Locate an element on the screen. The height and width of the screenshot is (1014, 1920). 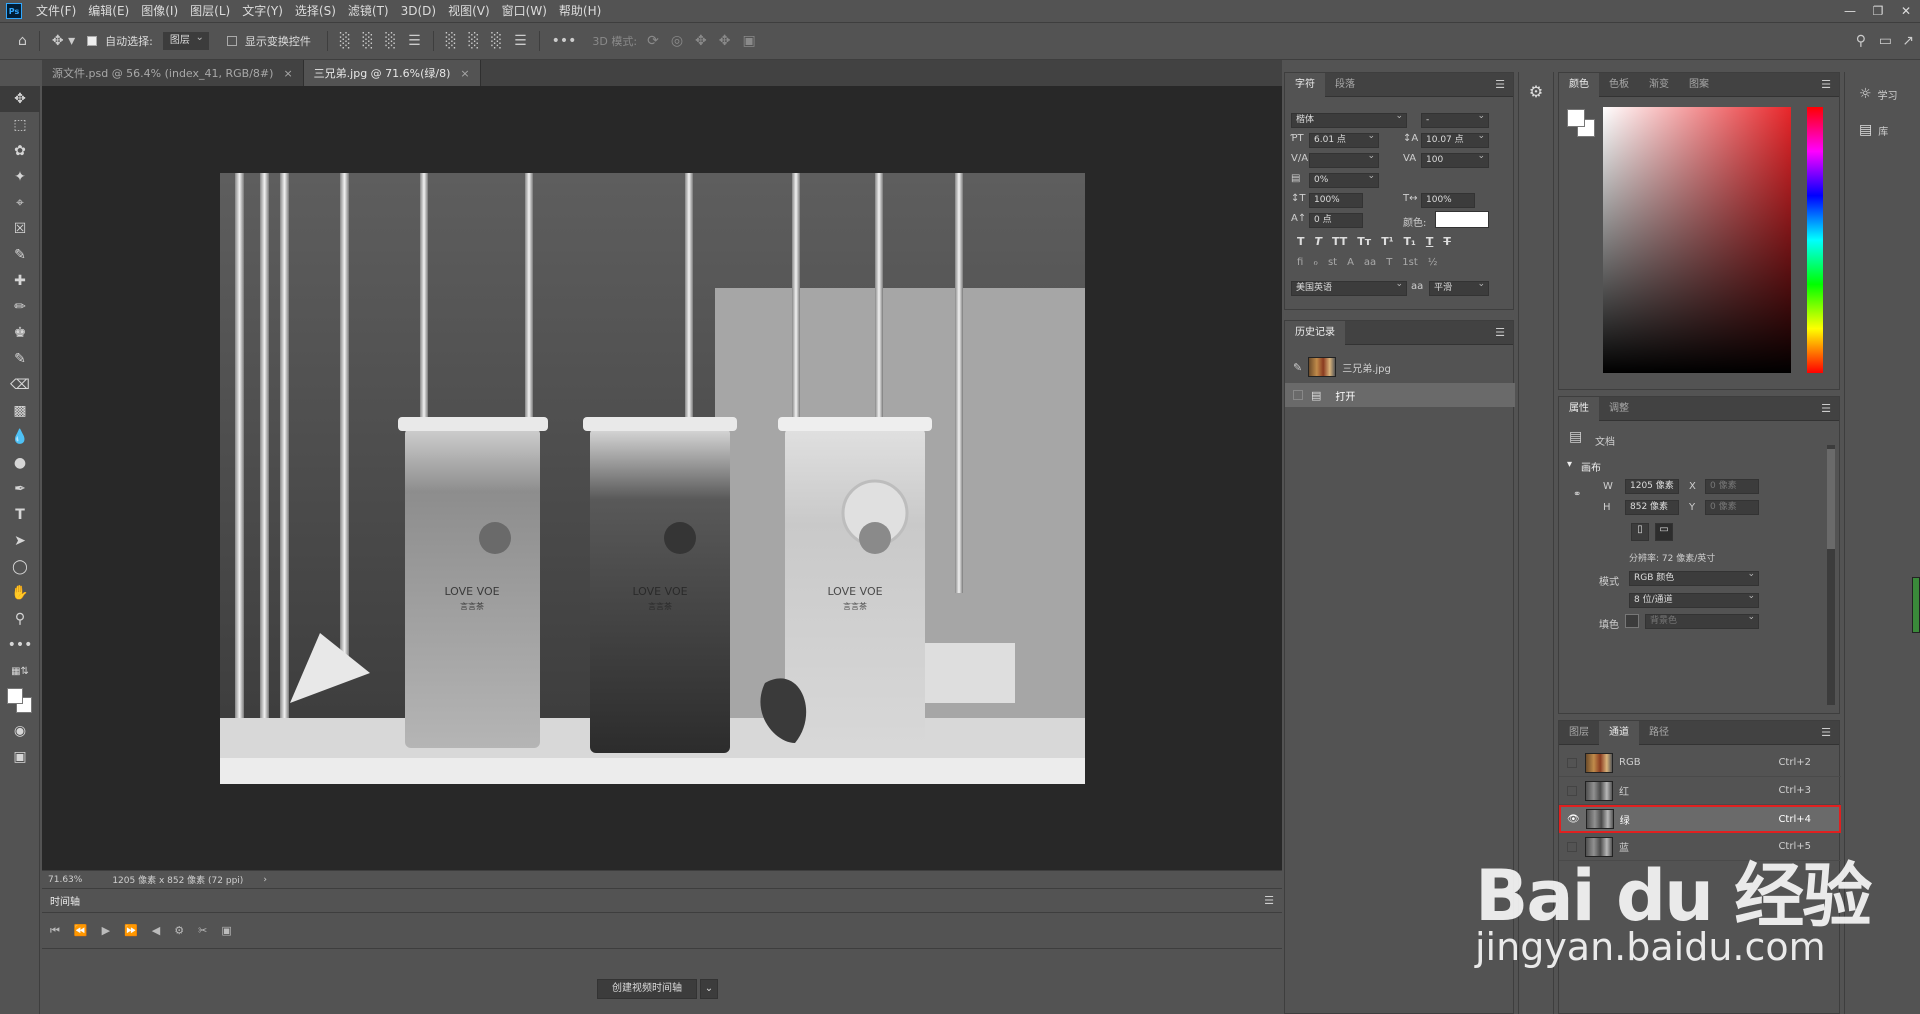
quick-mask-icon: ◉ is located at coordinates (20, 731).